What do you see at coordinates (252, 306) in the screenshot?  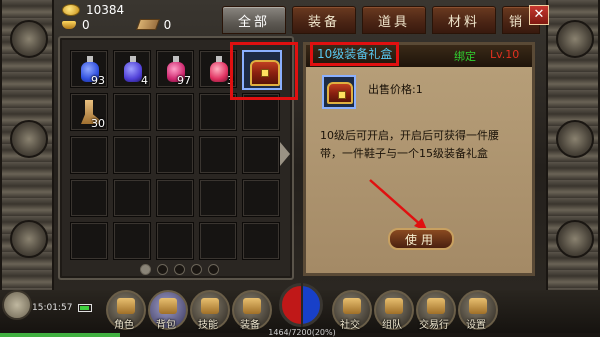 I see `equipment-icon` at bounding box center [252, 306].